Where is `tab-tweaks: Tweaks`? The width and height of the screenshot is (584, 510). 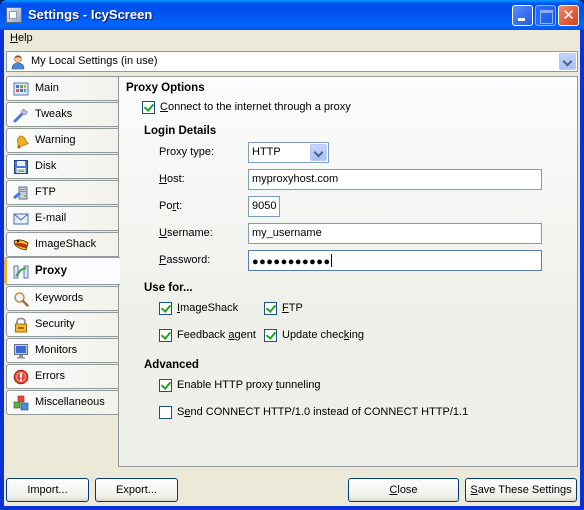
tab-tweaks: Tweaks is located at coordinates (62, 114).